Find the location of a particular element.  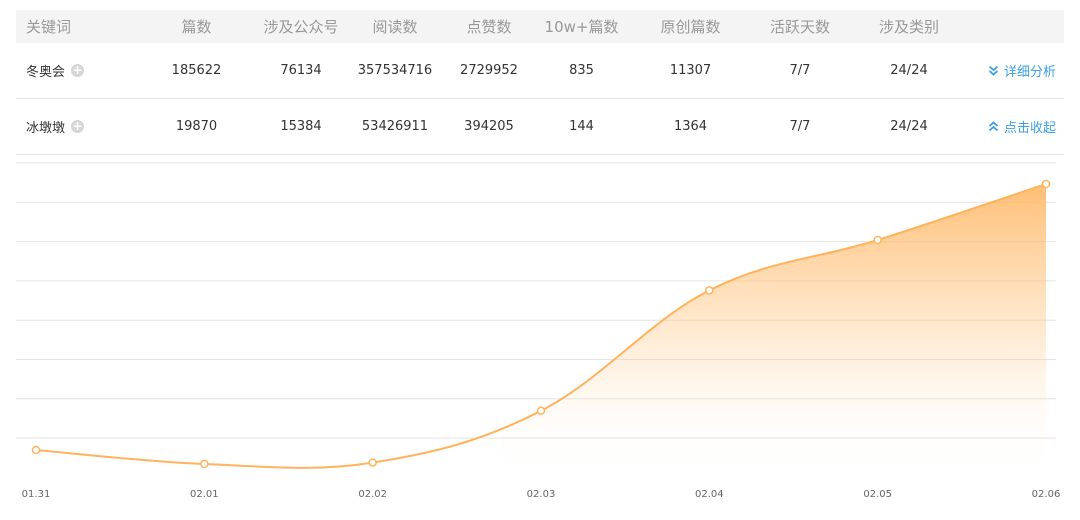

likes-cell: 394205 is located at coordinates (489, 126).